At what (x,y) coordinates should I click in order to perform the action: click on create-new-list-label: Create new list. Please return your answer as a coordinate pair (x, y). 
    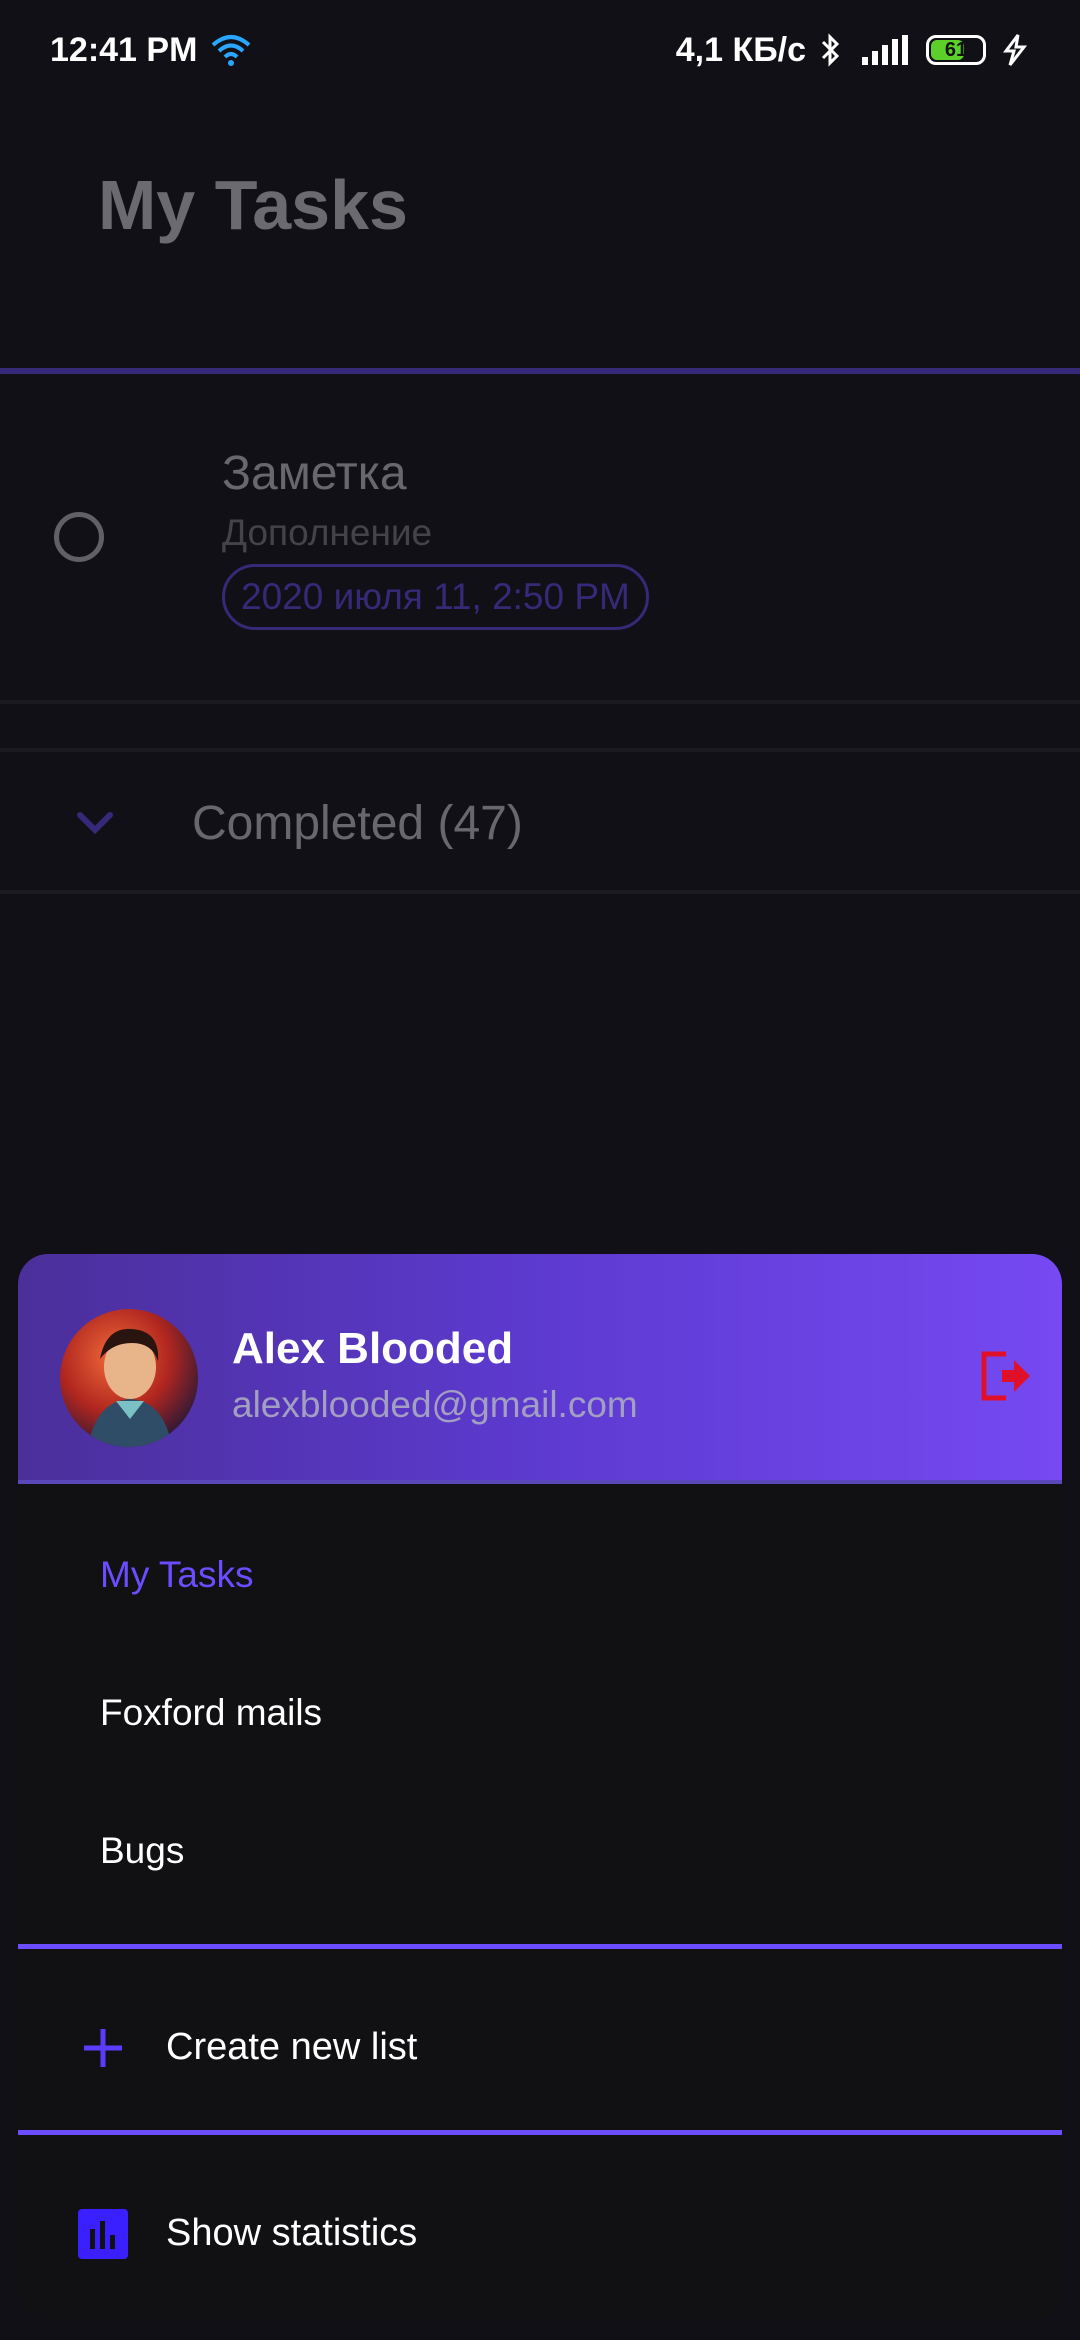
    Looking at the image, I should click on (292, 2047).